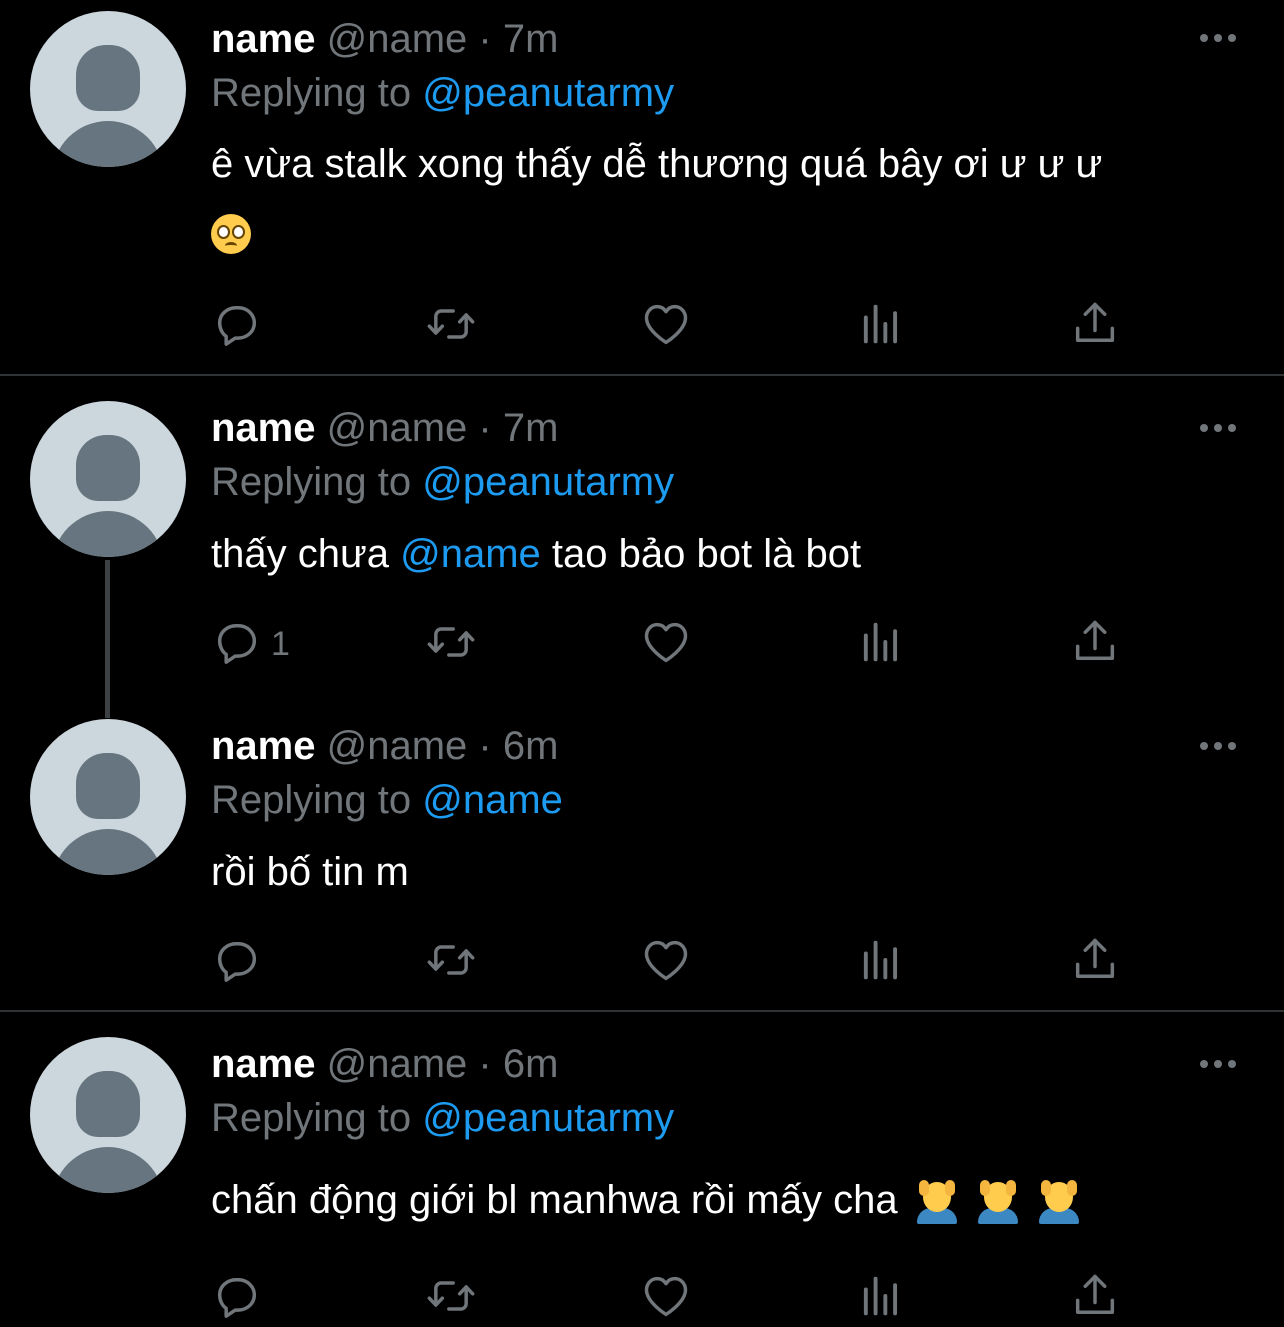 Image resolution: width=1284 pixels, height=1327 pixels. Describe the element at coordinates (706, 554) in the screenshot. I see `tweet-text-after: tao bảo bot là bot` at that location.